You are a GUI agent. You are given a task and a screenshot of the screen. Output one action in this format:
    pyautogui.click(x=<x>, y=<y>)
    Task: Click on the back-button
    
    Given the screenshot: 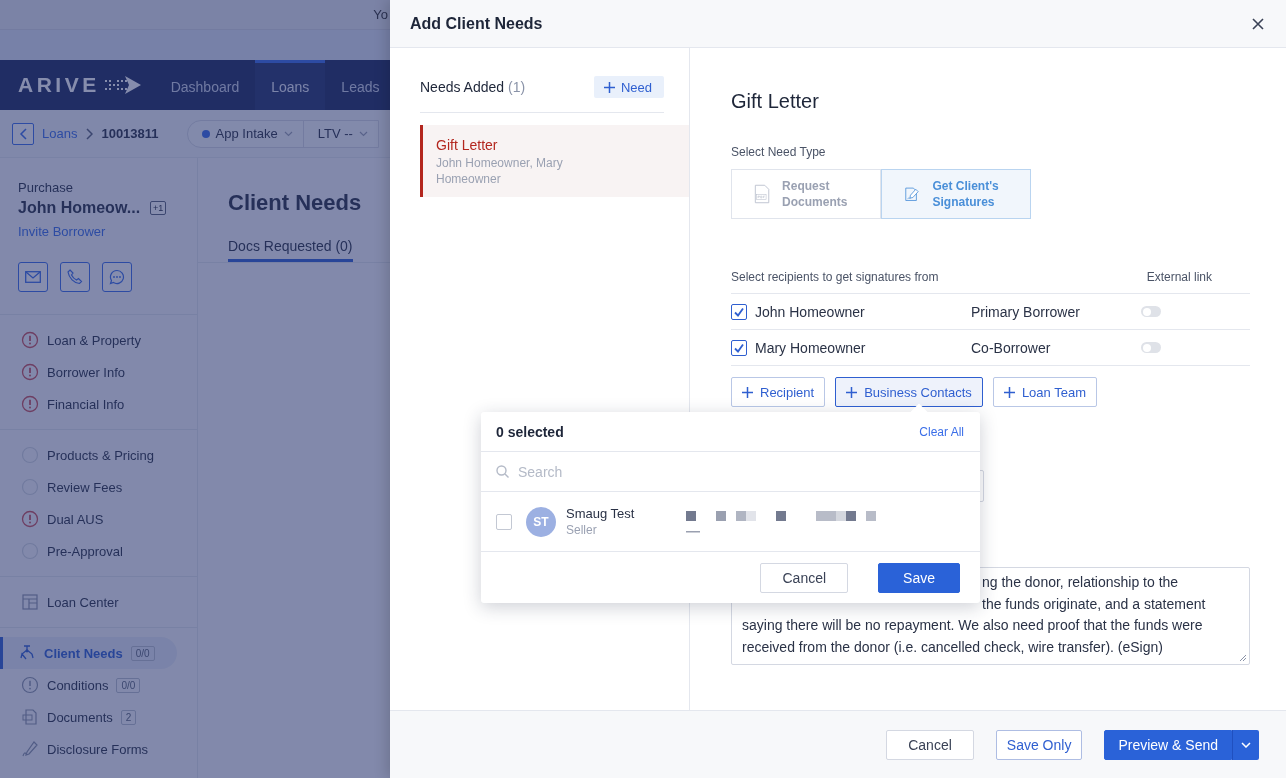 What is the action you would take?
    pyautogui.click(x=23, y=133)
    